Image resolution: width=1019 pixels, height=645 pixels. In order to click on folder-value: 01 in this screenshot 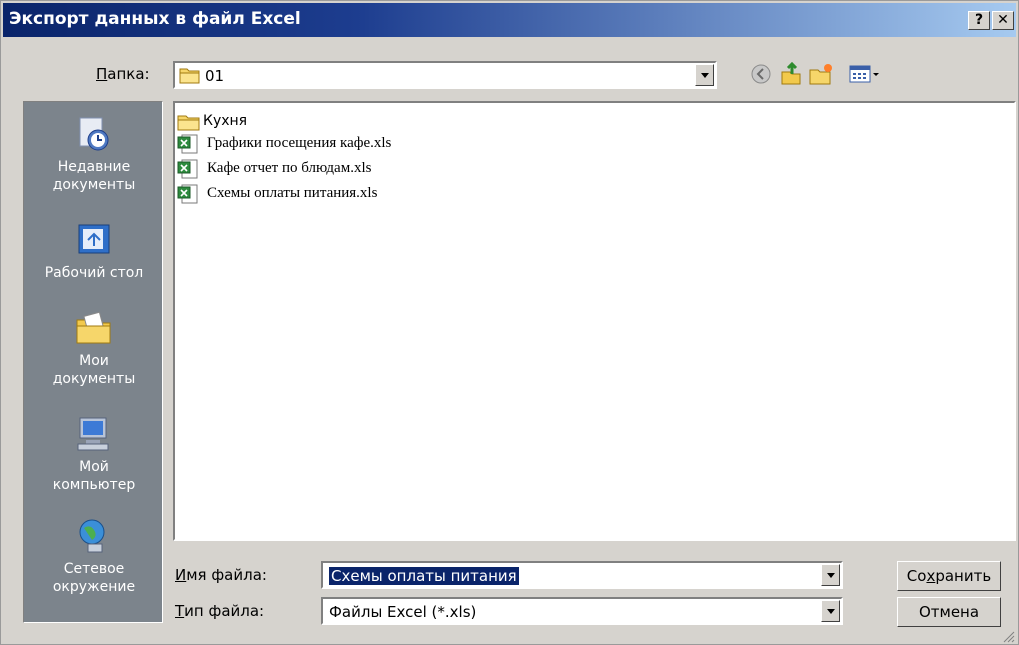, I will do `click(215, 76)`.